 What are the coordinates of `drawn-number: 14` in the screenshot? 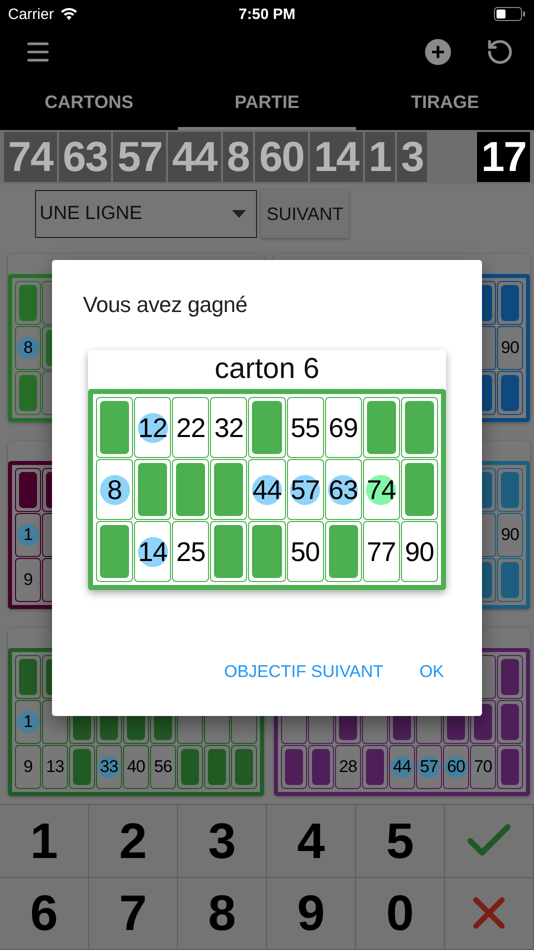 It's located at (336, 157).